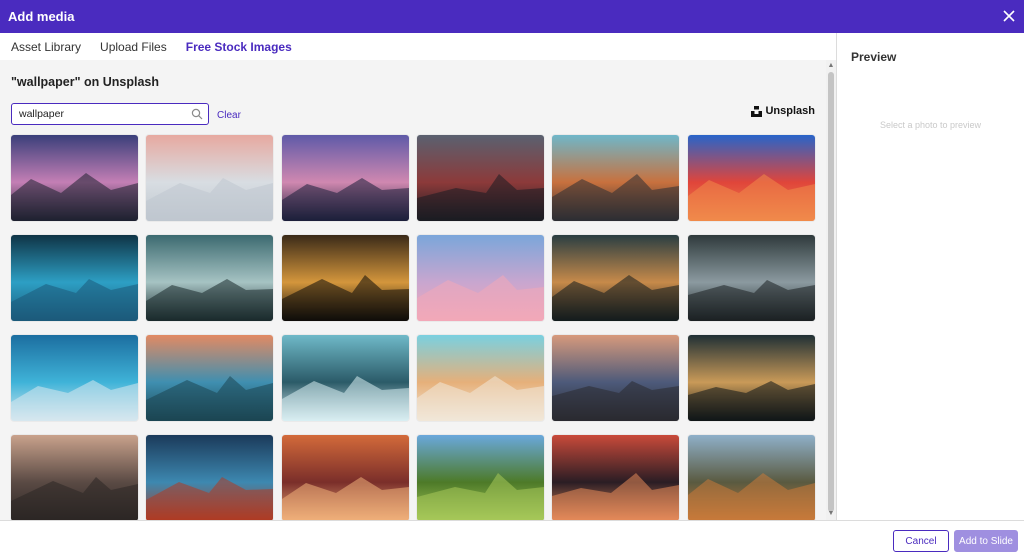 The width and height of the screenshot is (1024, 557). I want to click on grid-scrollbar: ▲ ▼, so click(831, 290).